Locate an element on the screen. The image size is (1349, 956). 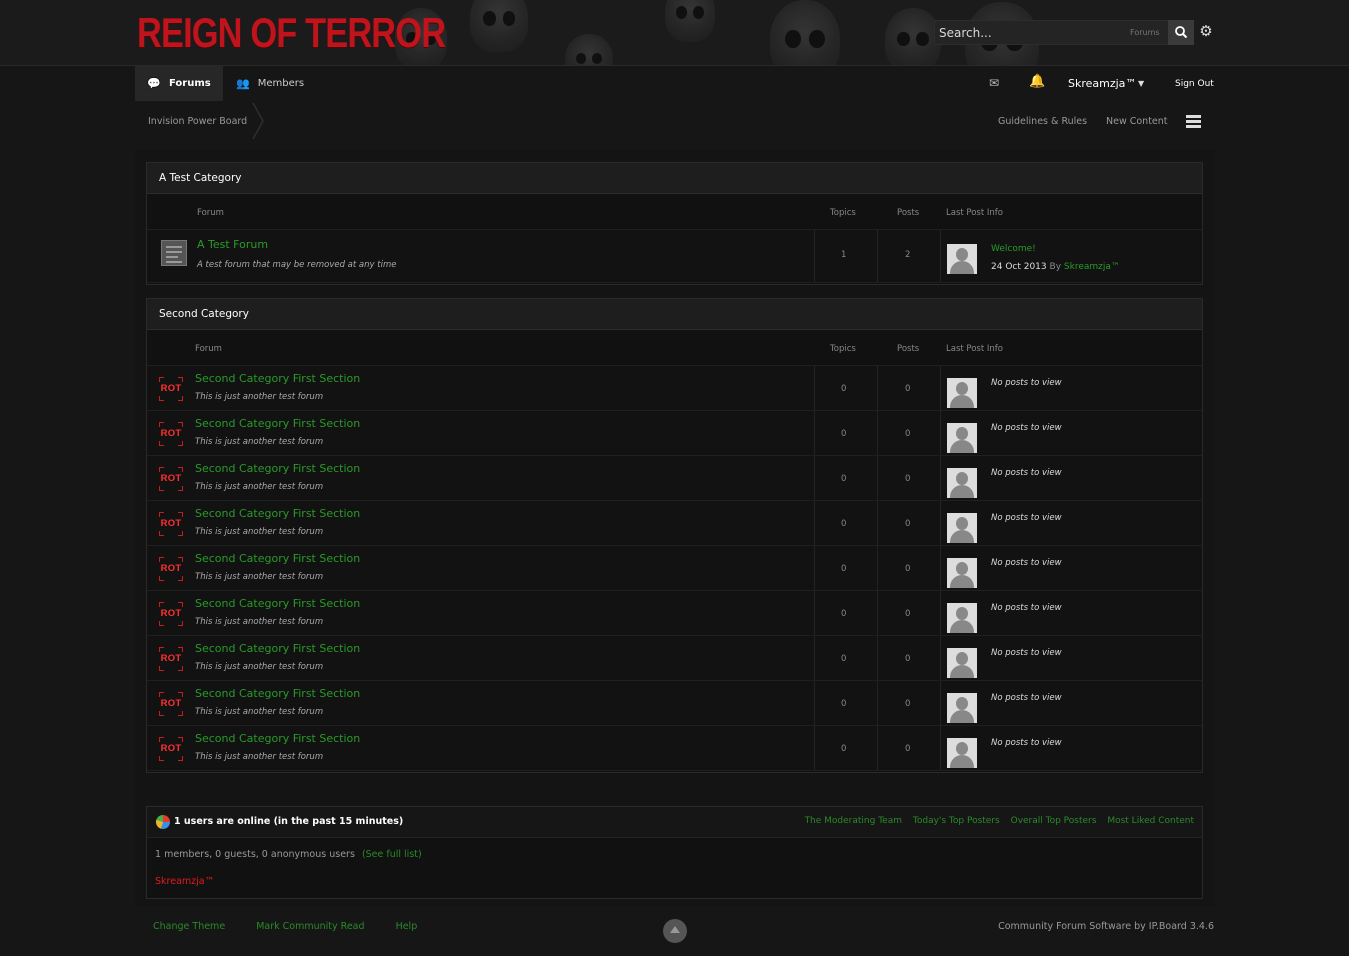
tab-members: 👥 Members is located at coordinates (276, 83).